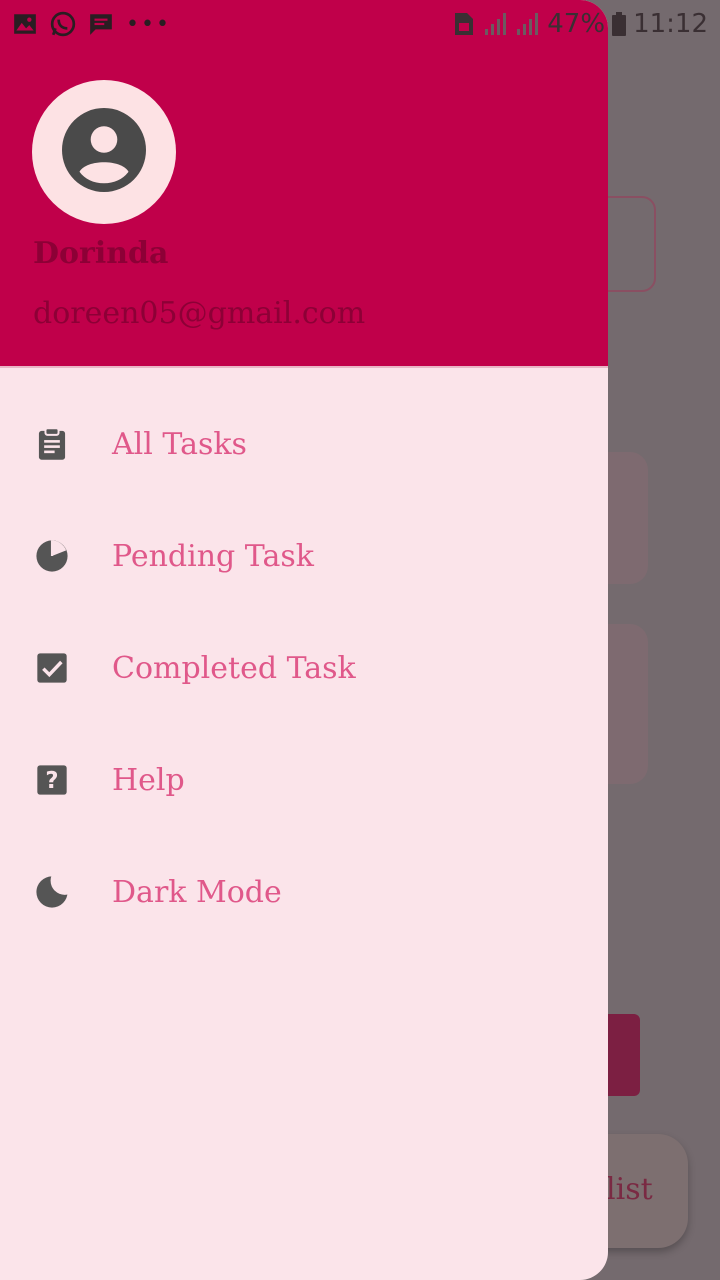 The width and height of the screenshot is (720, 1280). What do you see at coordinates (304, 780) in the screenshot?
I see `menu-item-help: ? Help` at bounding box center [304, 780].